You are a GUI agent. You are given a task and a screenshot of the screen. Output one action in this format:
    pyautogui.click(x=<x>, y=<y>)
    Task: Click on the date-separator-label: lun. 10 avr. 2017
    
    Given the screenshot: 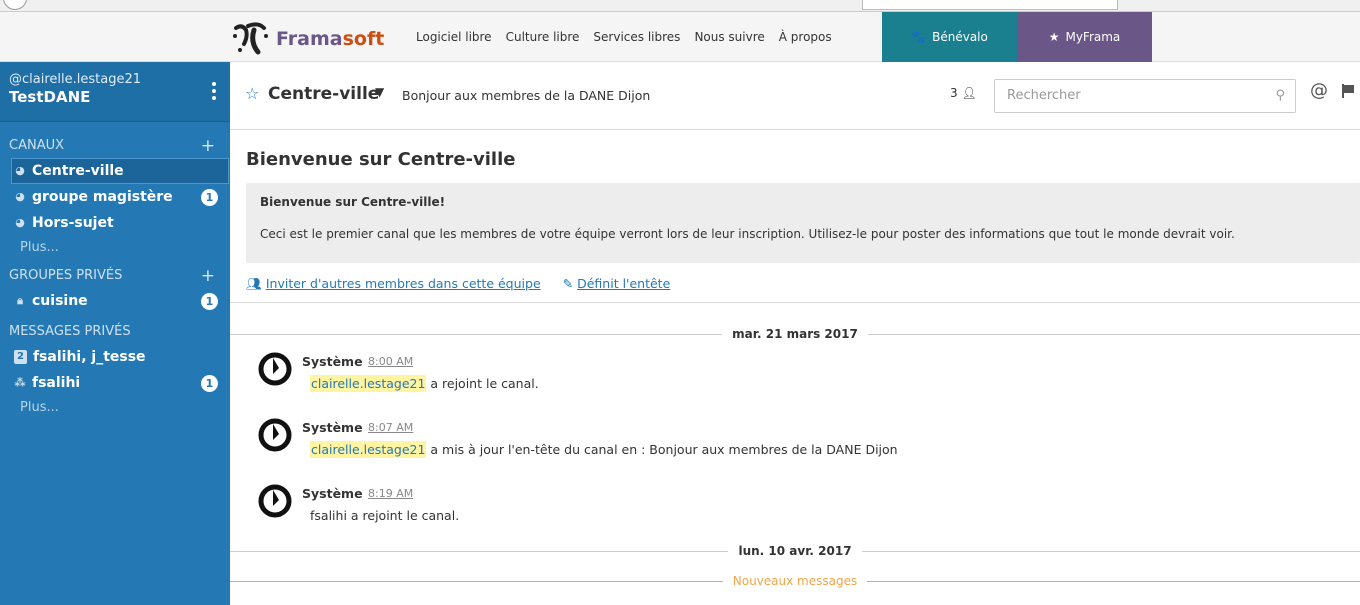 What is the action you would take?
    pyautogui.click(x=795, y=551)
    